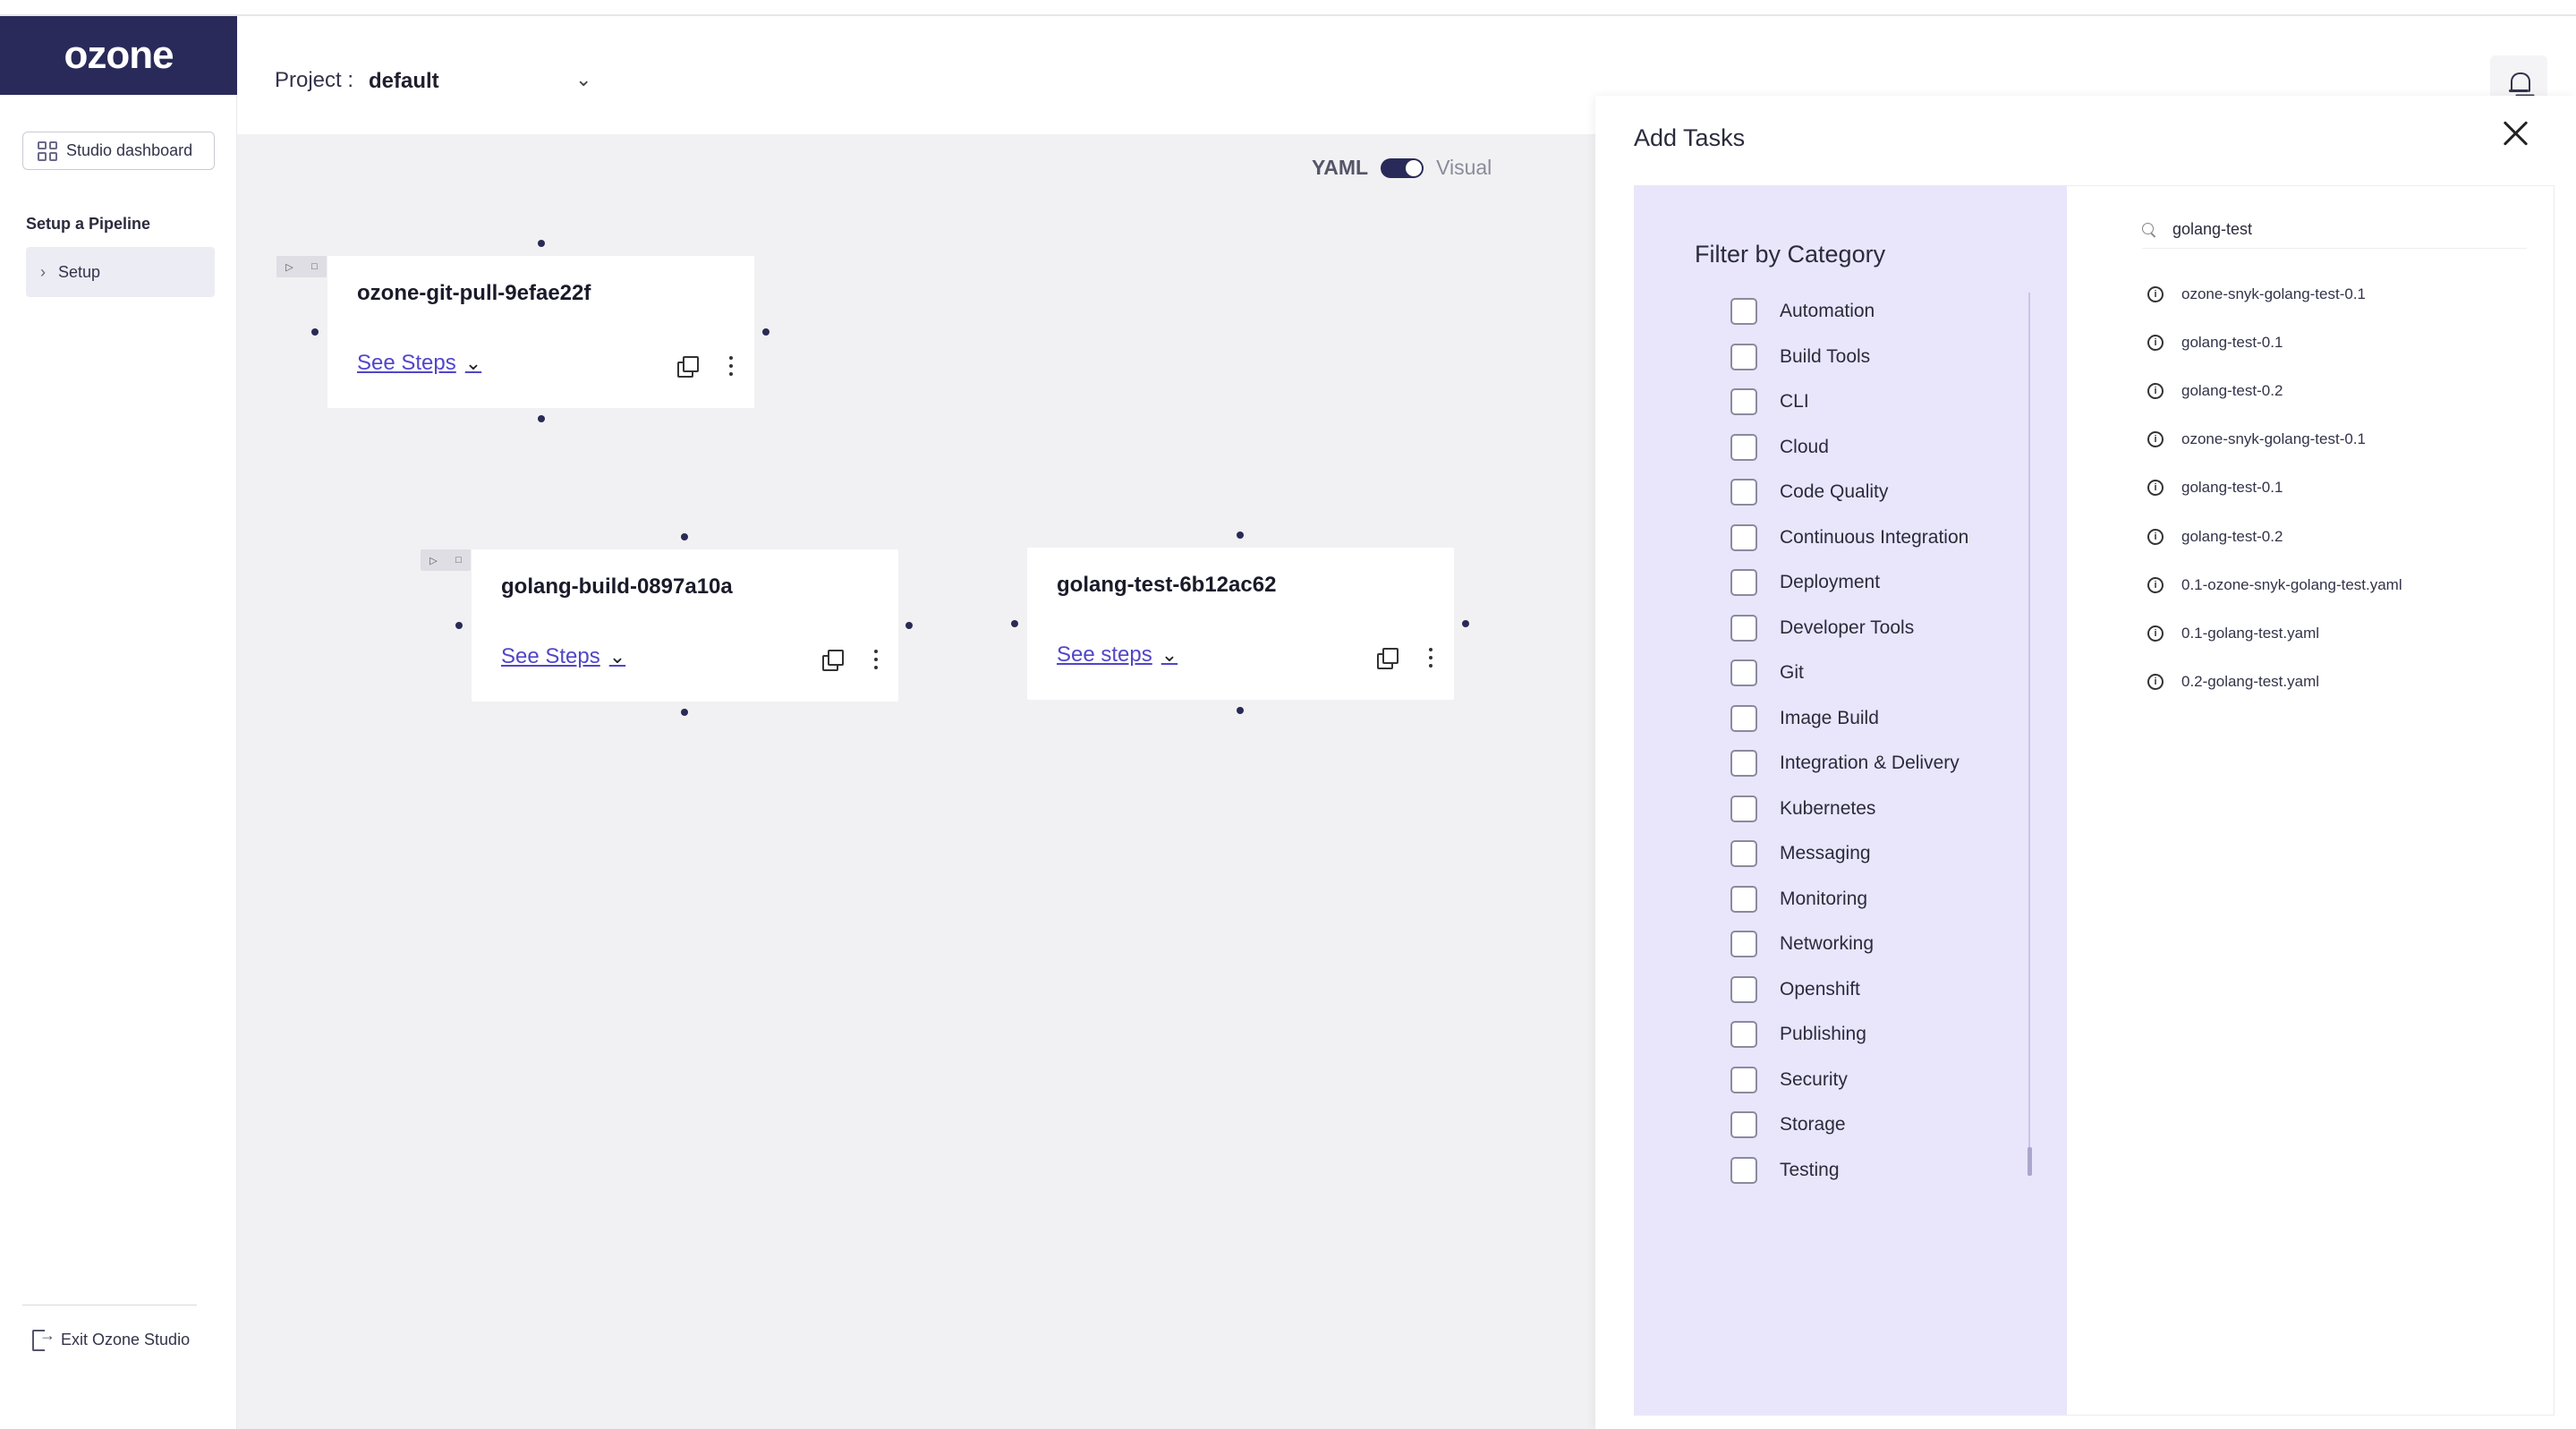 Image resolution: width=2576 pixels, height=1429 pixels. I want to click on category-item: Messaging, so click(1869, 854).